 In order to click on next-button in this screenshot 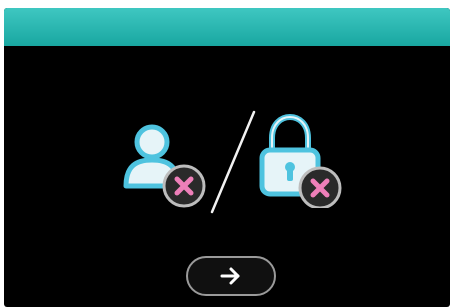, I will do `click(231, 276)`.